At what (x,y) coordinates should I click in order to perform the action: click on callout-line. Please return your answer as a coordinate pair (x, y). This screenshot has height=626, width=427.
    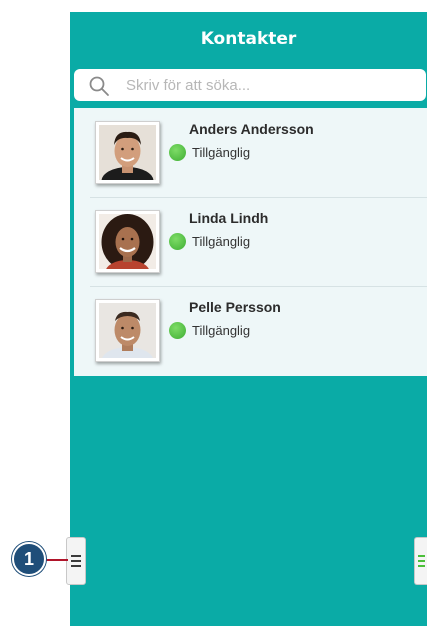
    Looking at the image, I should click on (57, 560).